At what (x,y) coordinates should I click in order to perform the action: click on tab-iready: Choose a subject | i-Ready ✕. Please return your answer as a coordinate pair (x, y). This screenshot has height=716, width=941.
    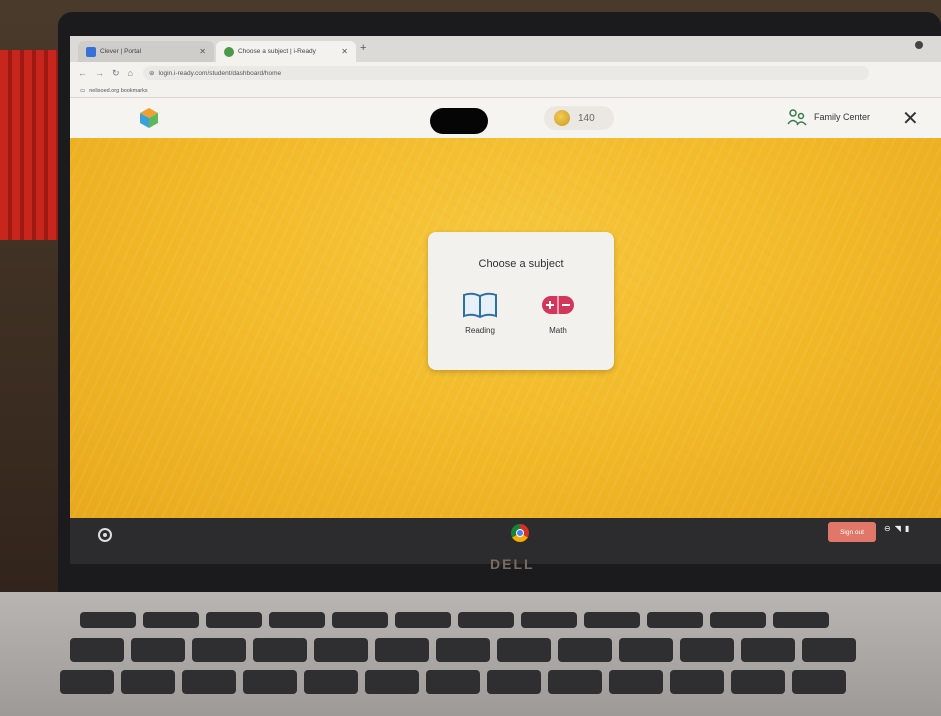
    Looking at the image, I should click on (286, 51).